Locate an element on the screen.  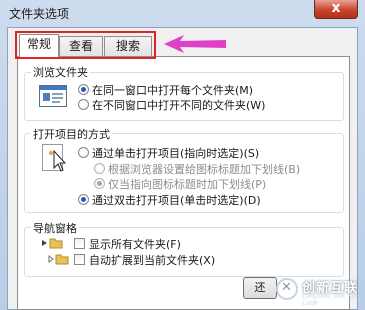
checkbox-auto-expand is located at coordinates (79, 259).